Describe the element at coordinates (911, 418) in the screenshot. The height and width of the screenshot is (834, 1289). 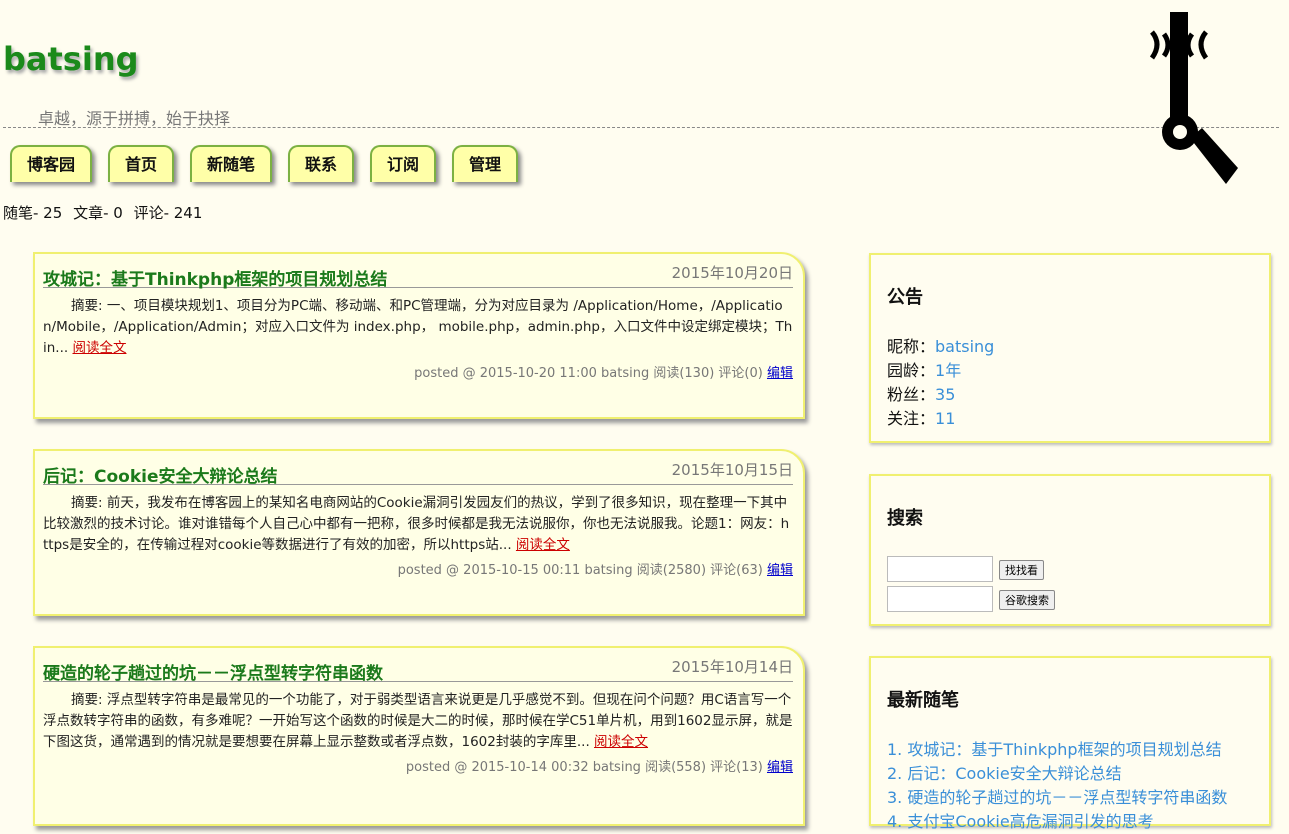
I see `notice-label: 关注：` at that location.